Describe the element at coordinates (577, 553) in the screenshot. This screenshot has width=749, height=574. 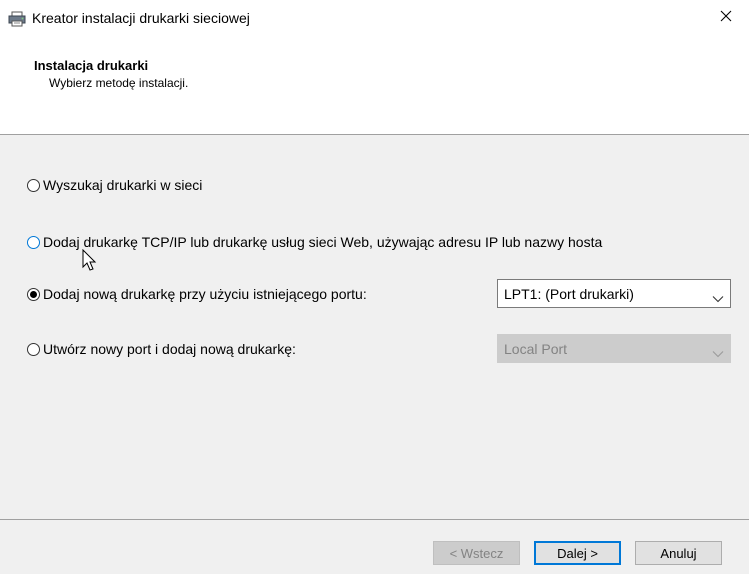
I see `next-button: Dalej >` at that location.